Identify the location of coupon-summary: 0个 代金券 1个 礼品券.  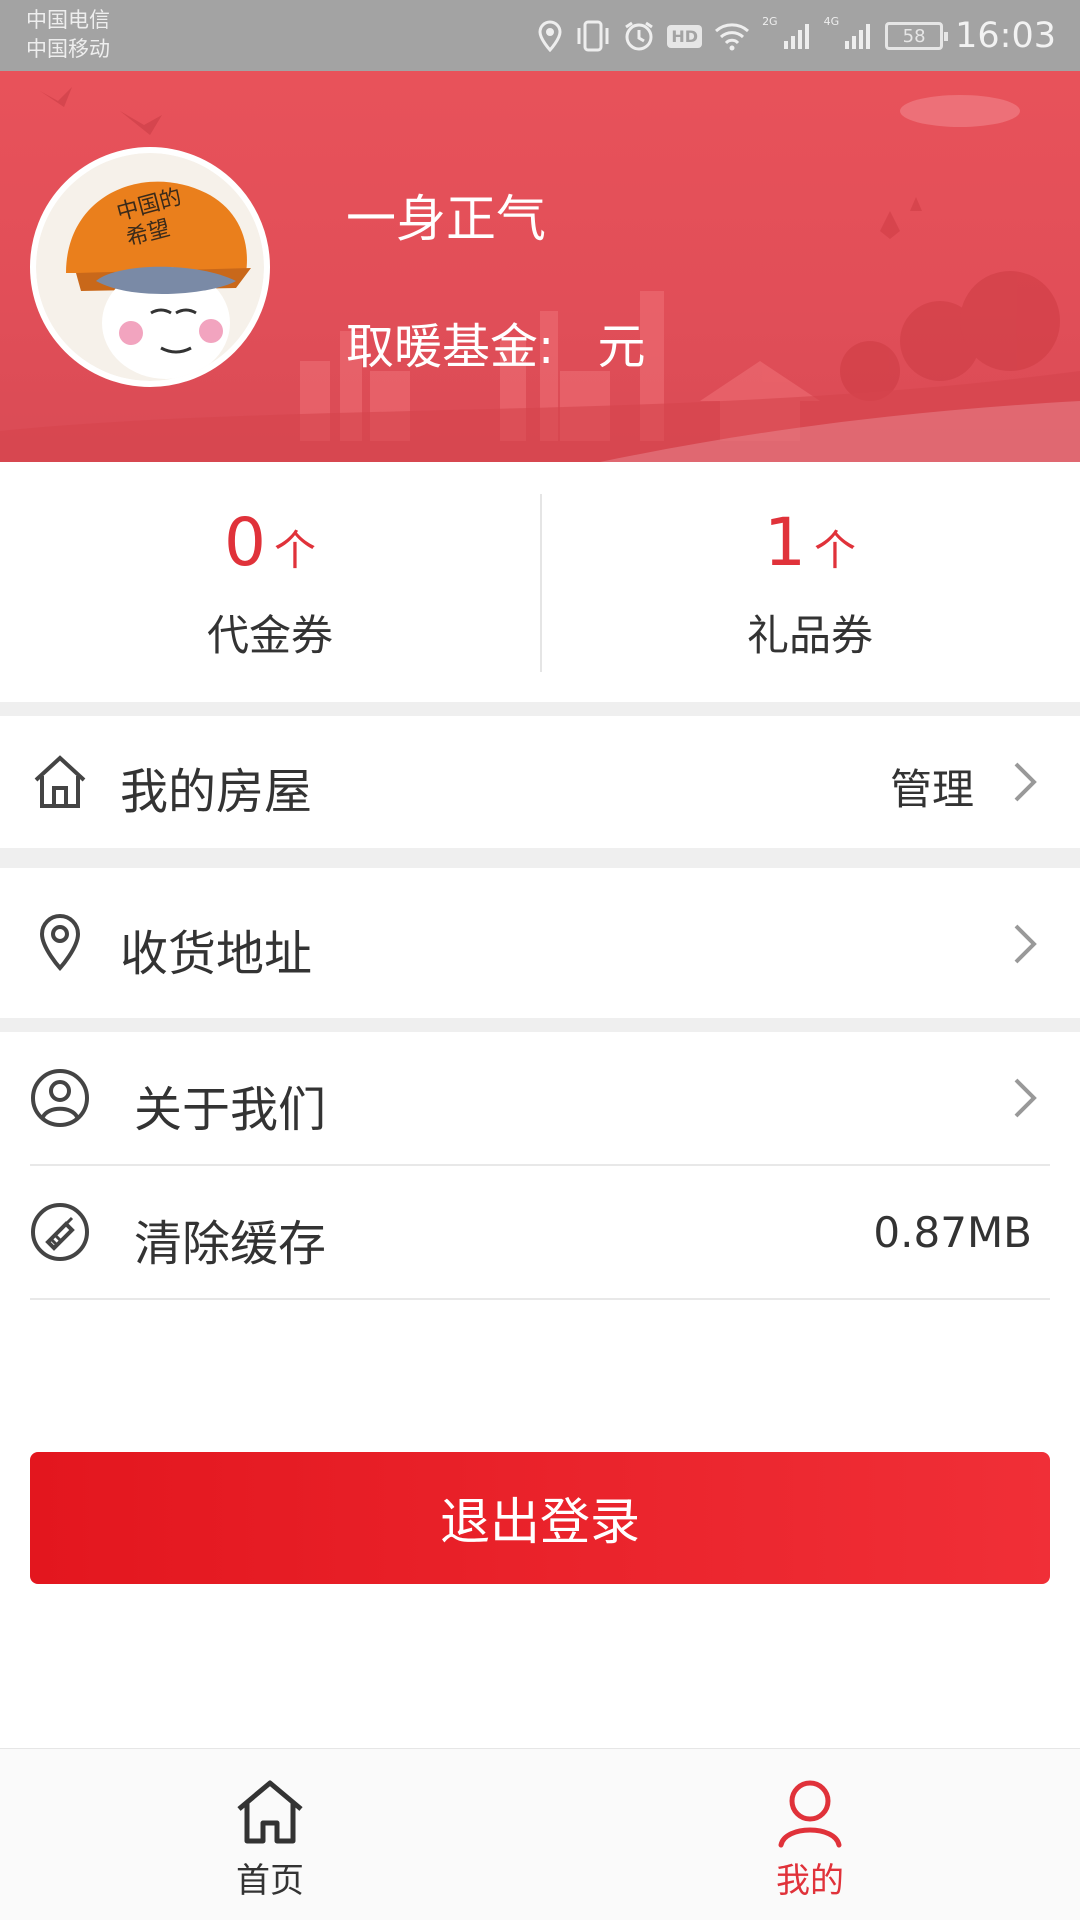
(540, 582).